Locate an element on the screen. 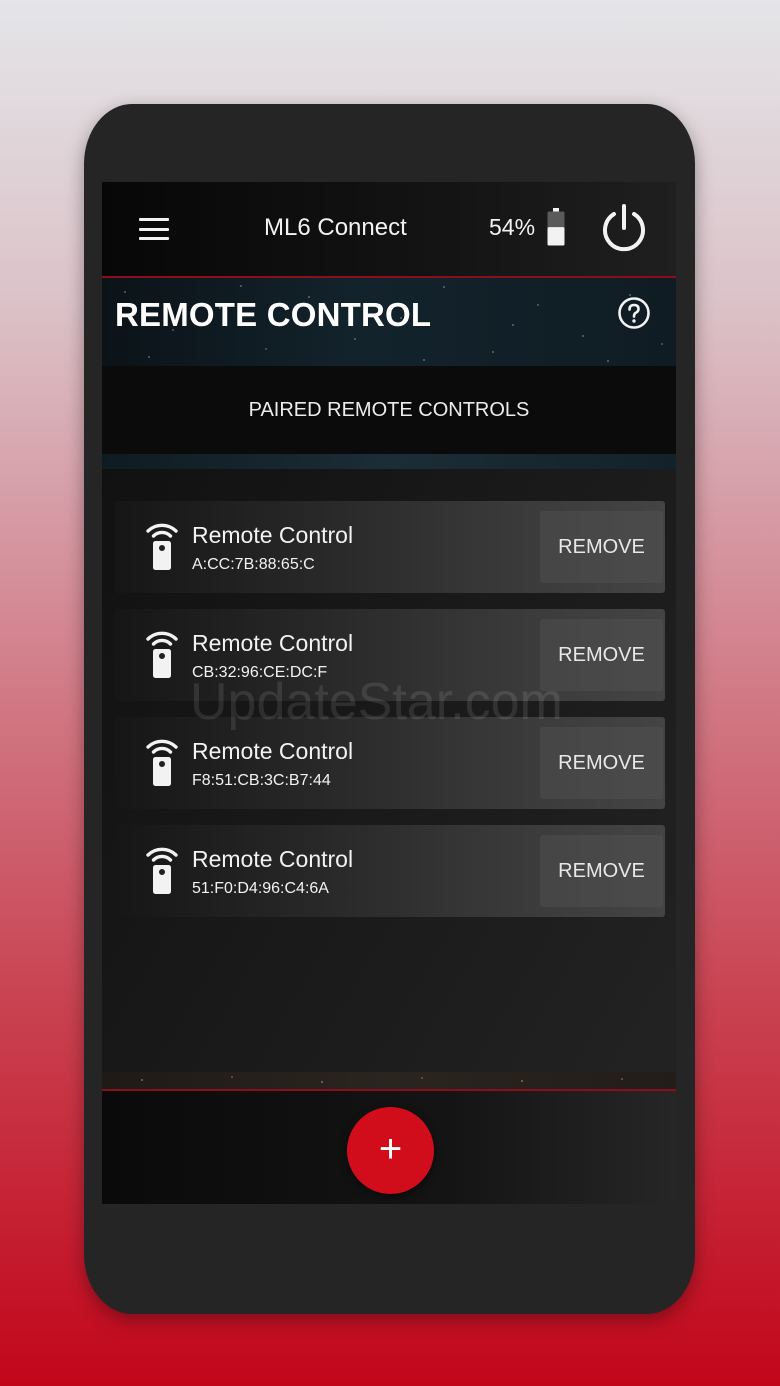 This screenshot has width=780, height=1386. device-address: A:CC:7B:88:65:C is located at coordinates (253, 564).